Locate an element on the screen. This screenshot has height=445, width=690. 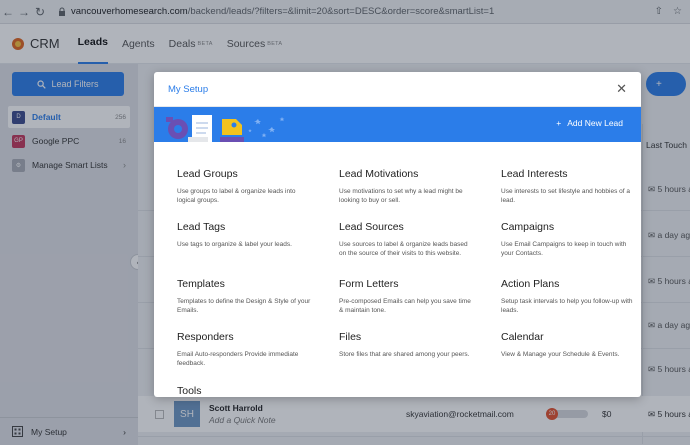
setup-illustration is located at coordinates (225, 128).